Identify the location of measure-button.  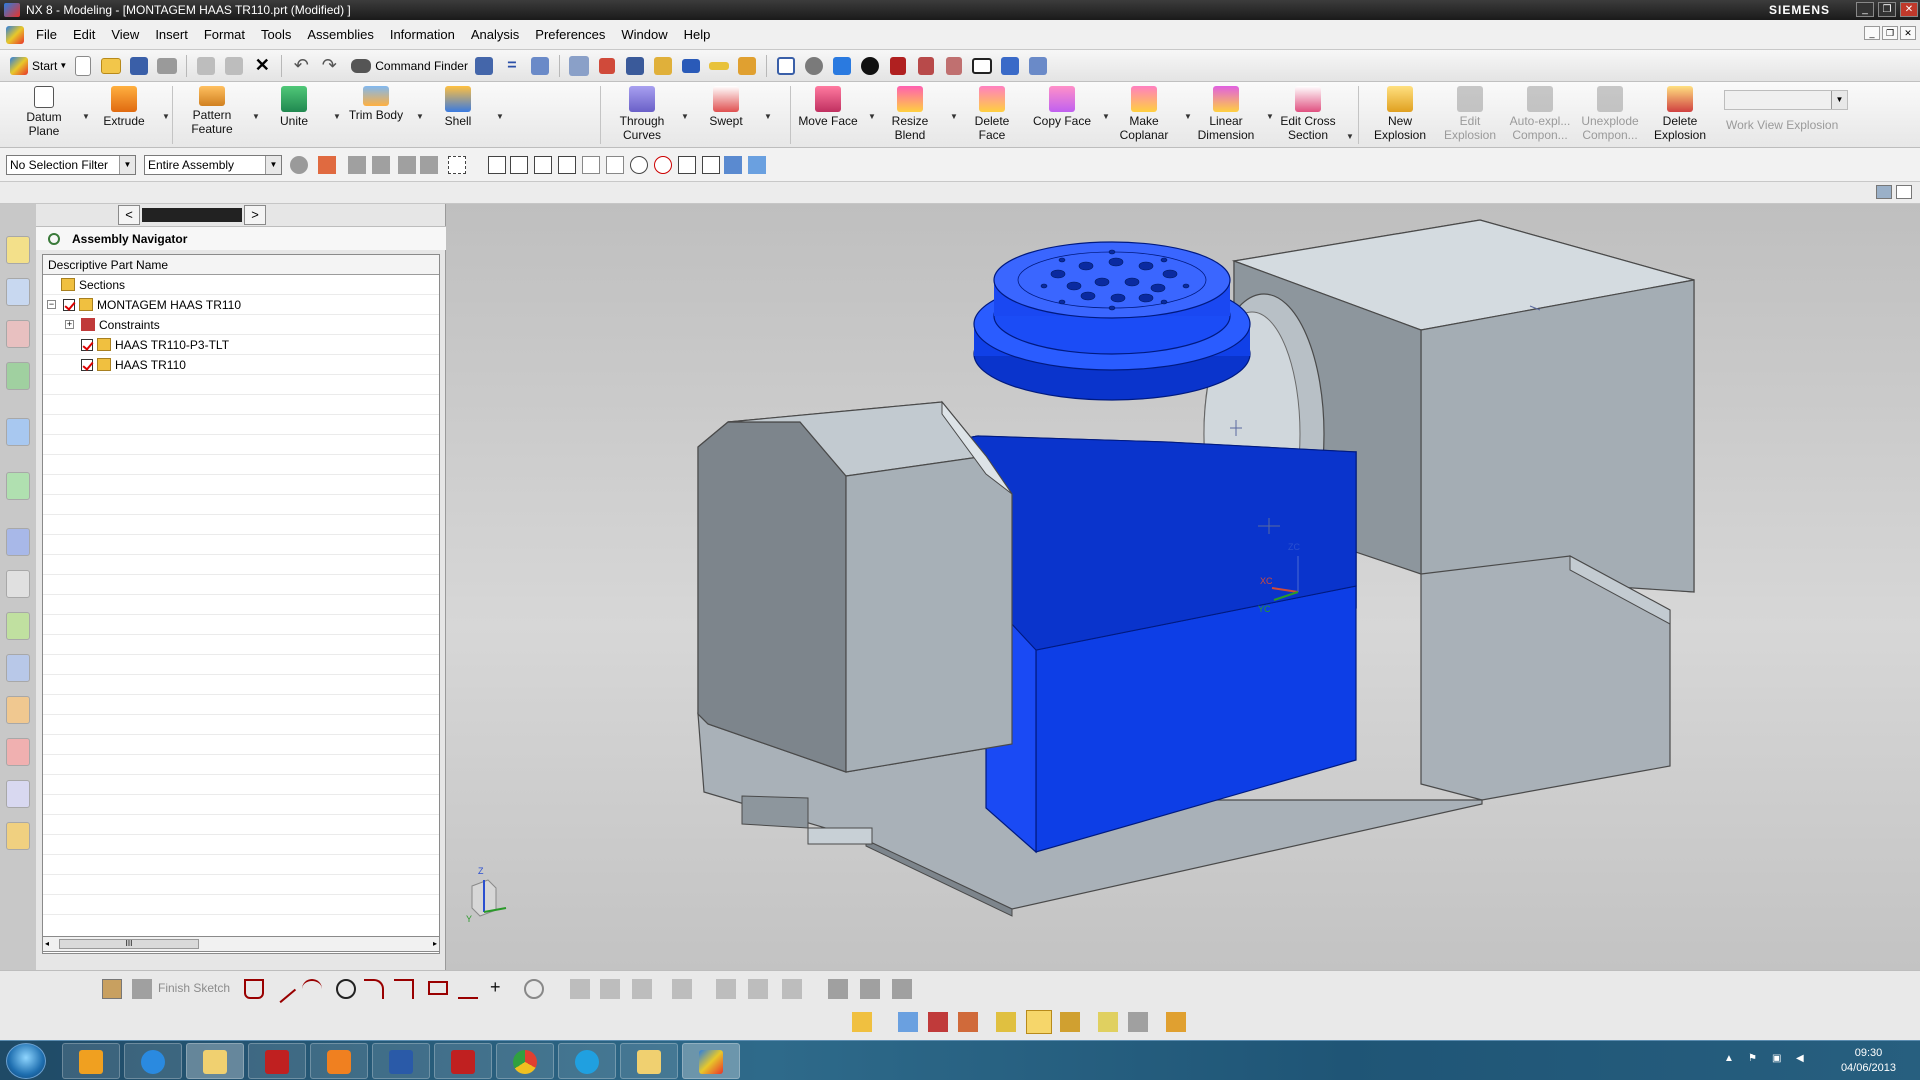
(719, 66).